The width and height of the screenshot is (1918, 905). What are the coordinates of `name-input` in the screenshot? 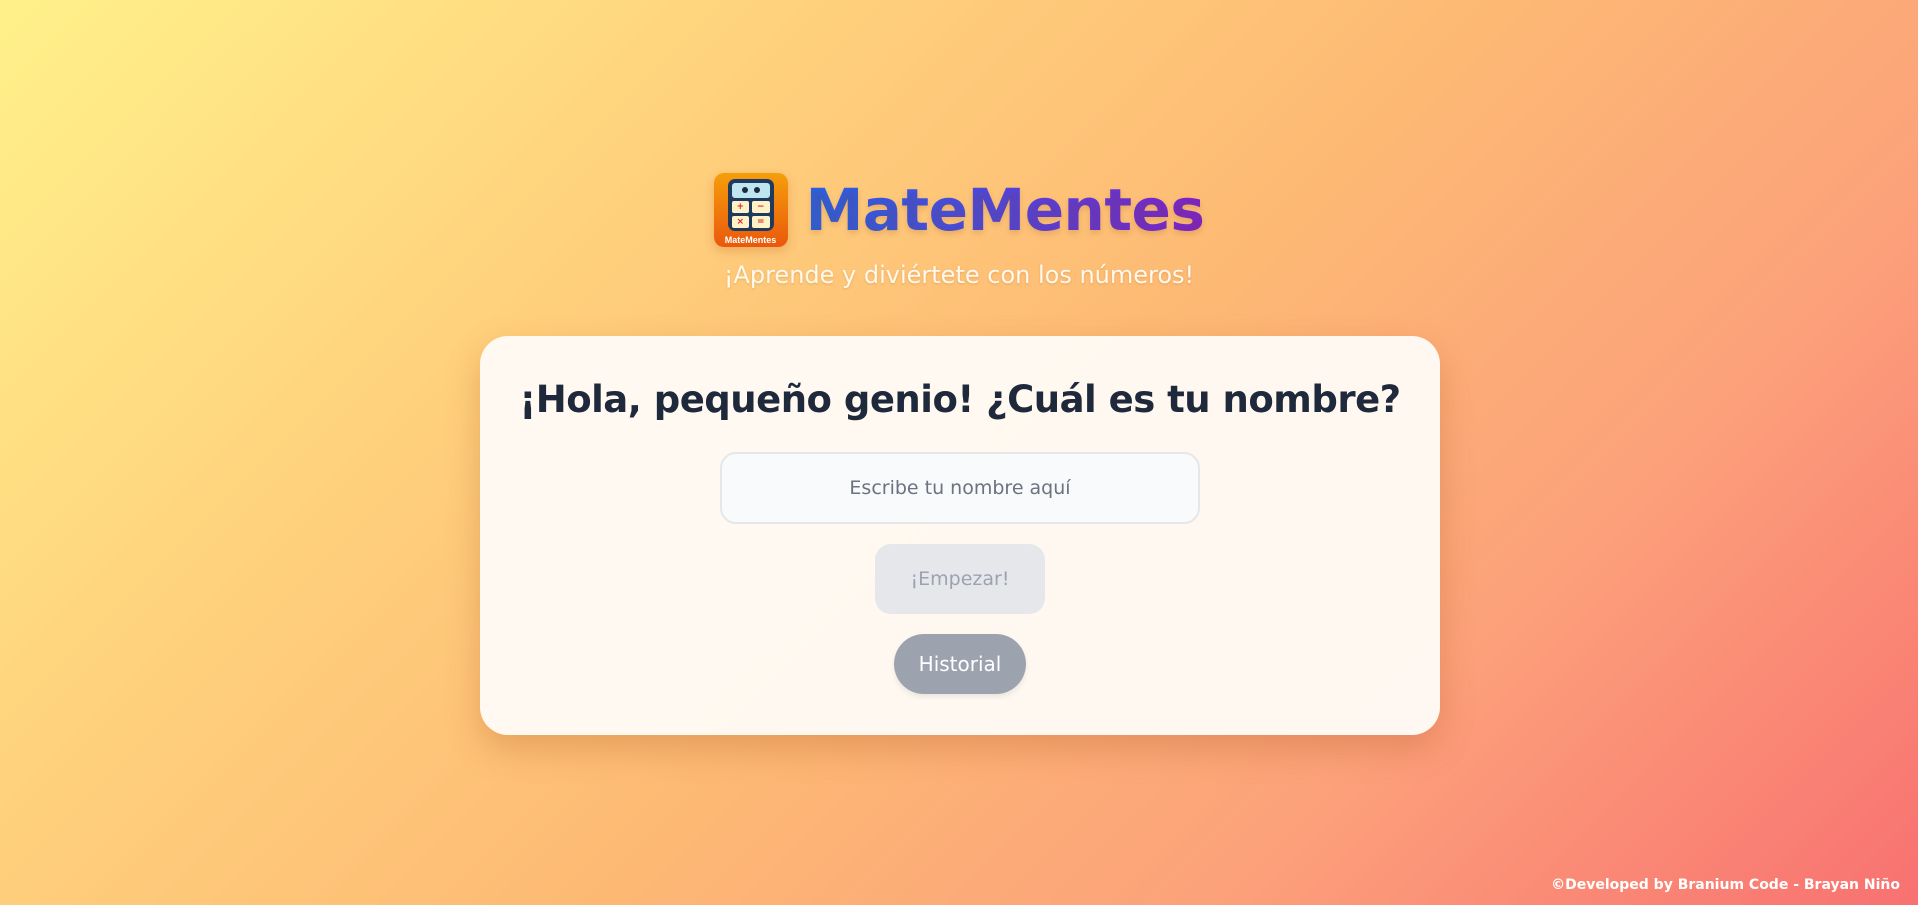 It's located at (960, 488).